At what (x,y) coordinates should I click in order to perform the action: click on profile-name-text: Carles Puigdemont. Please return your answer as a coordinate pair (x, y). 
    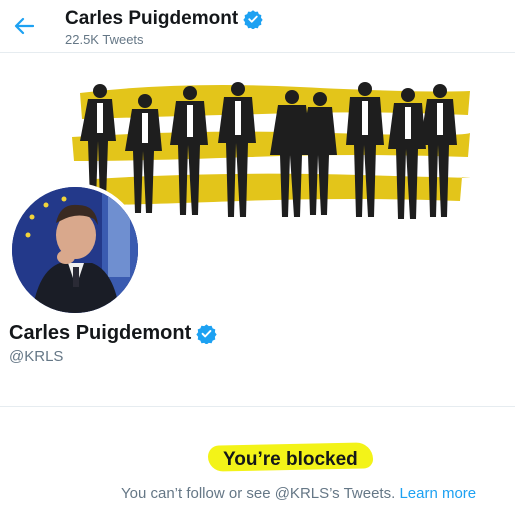
    Looking at the image, I should click on (100, 333).